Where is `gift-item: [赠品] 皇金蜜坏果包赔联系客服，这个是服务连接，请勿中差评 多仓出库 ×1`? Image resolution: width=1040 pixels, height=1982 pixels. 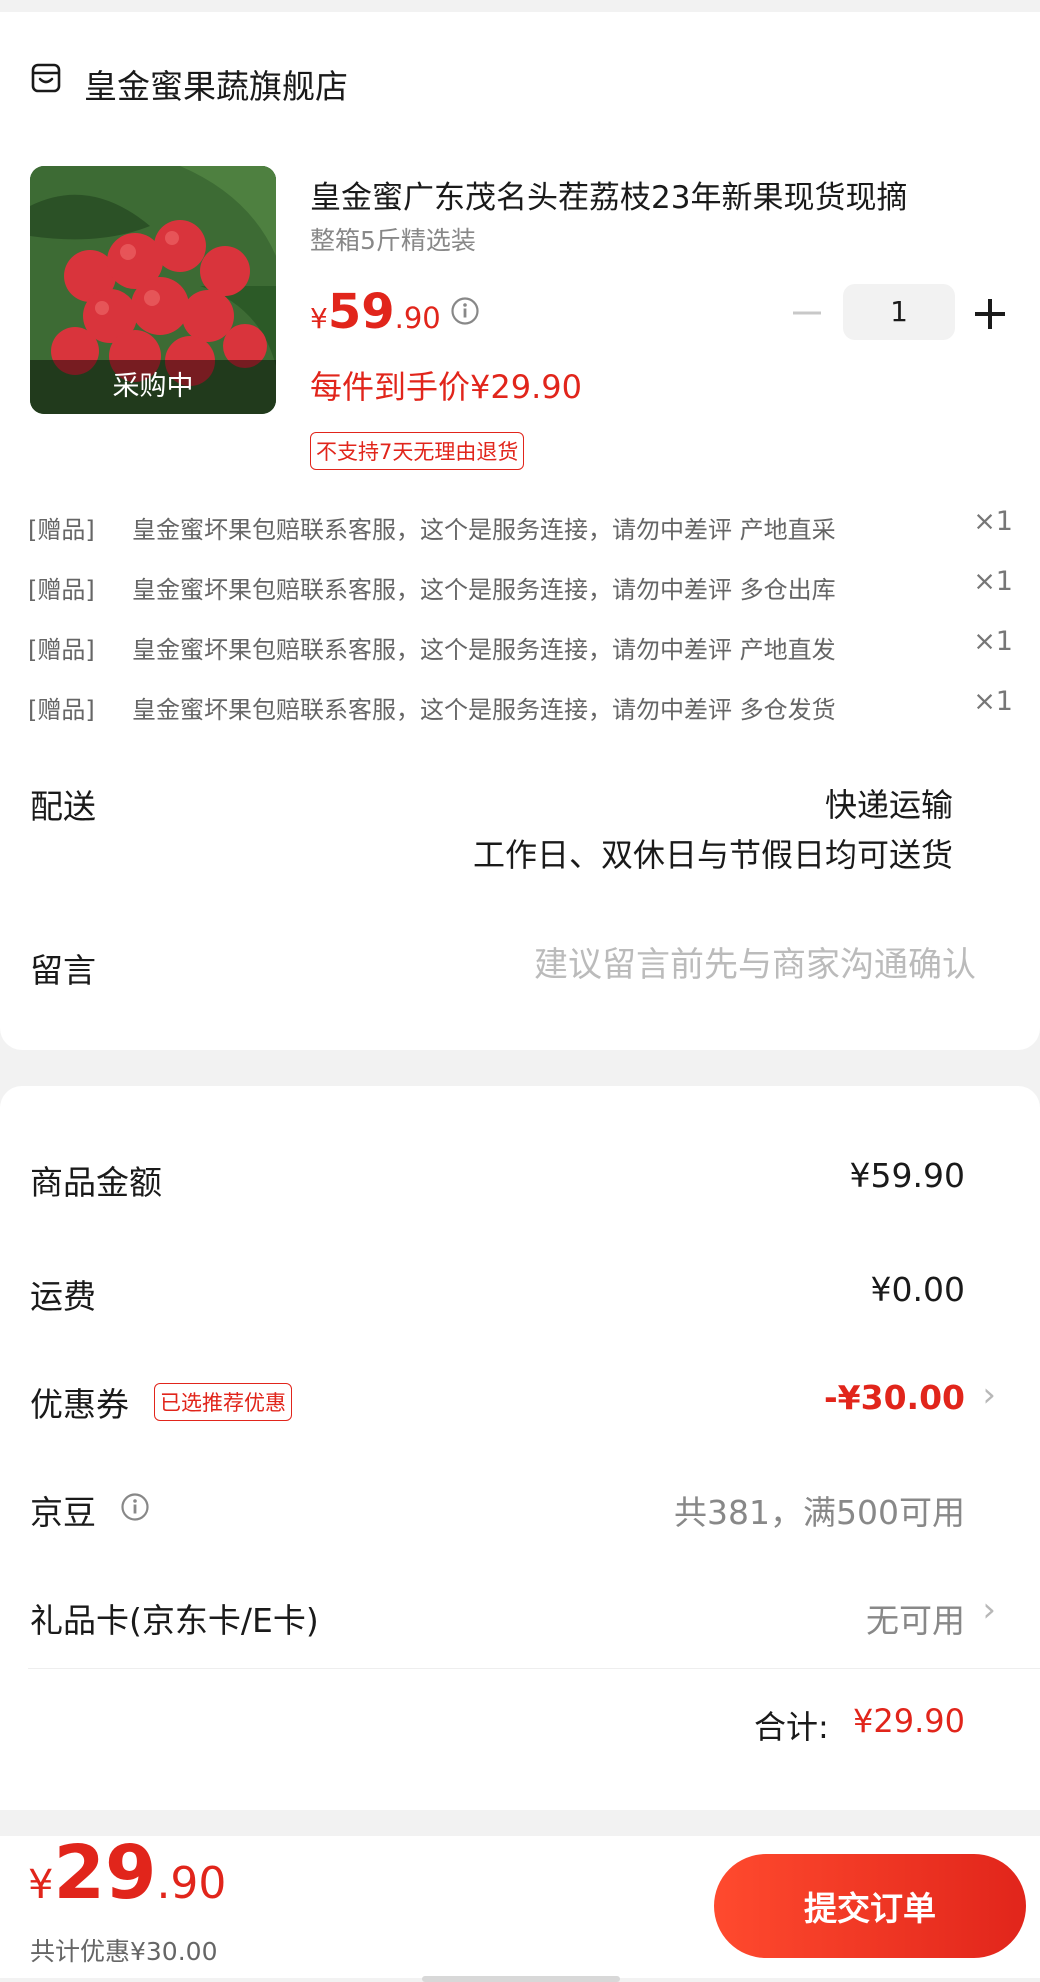 gift-item: [赠品] 皇金蜜坏果包赔联系客服，这个是服务连接，请勿中差评 多仓出库 ×1 is located at coordinates (520, 586).